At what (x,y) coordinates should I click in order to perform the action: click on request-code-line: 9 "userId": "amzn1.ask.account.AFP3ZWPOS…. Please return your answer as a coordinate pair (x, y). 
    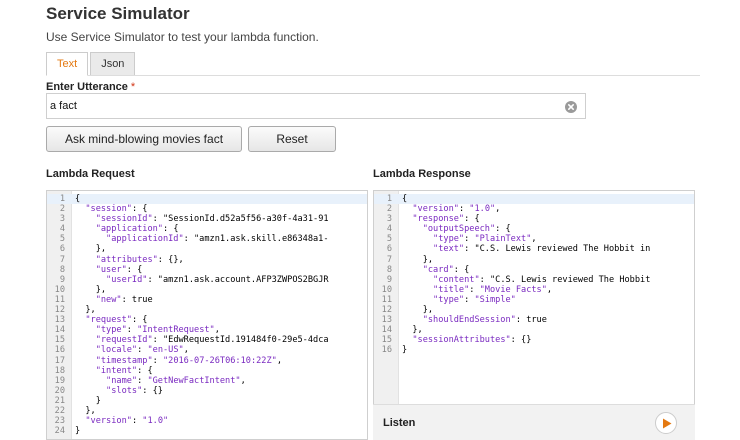
    Looking at the image, I should click on (207, 280).